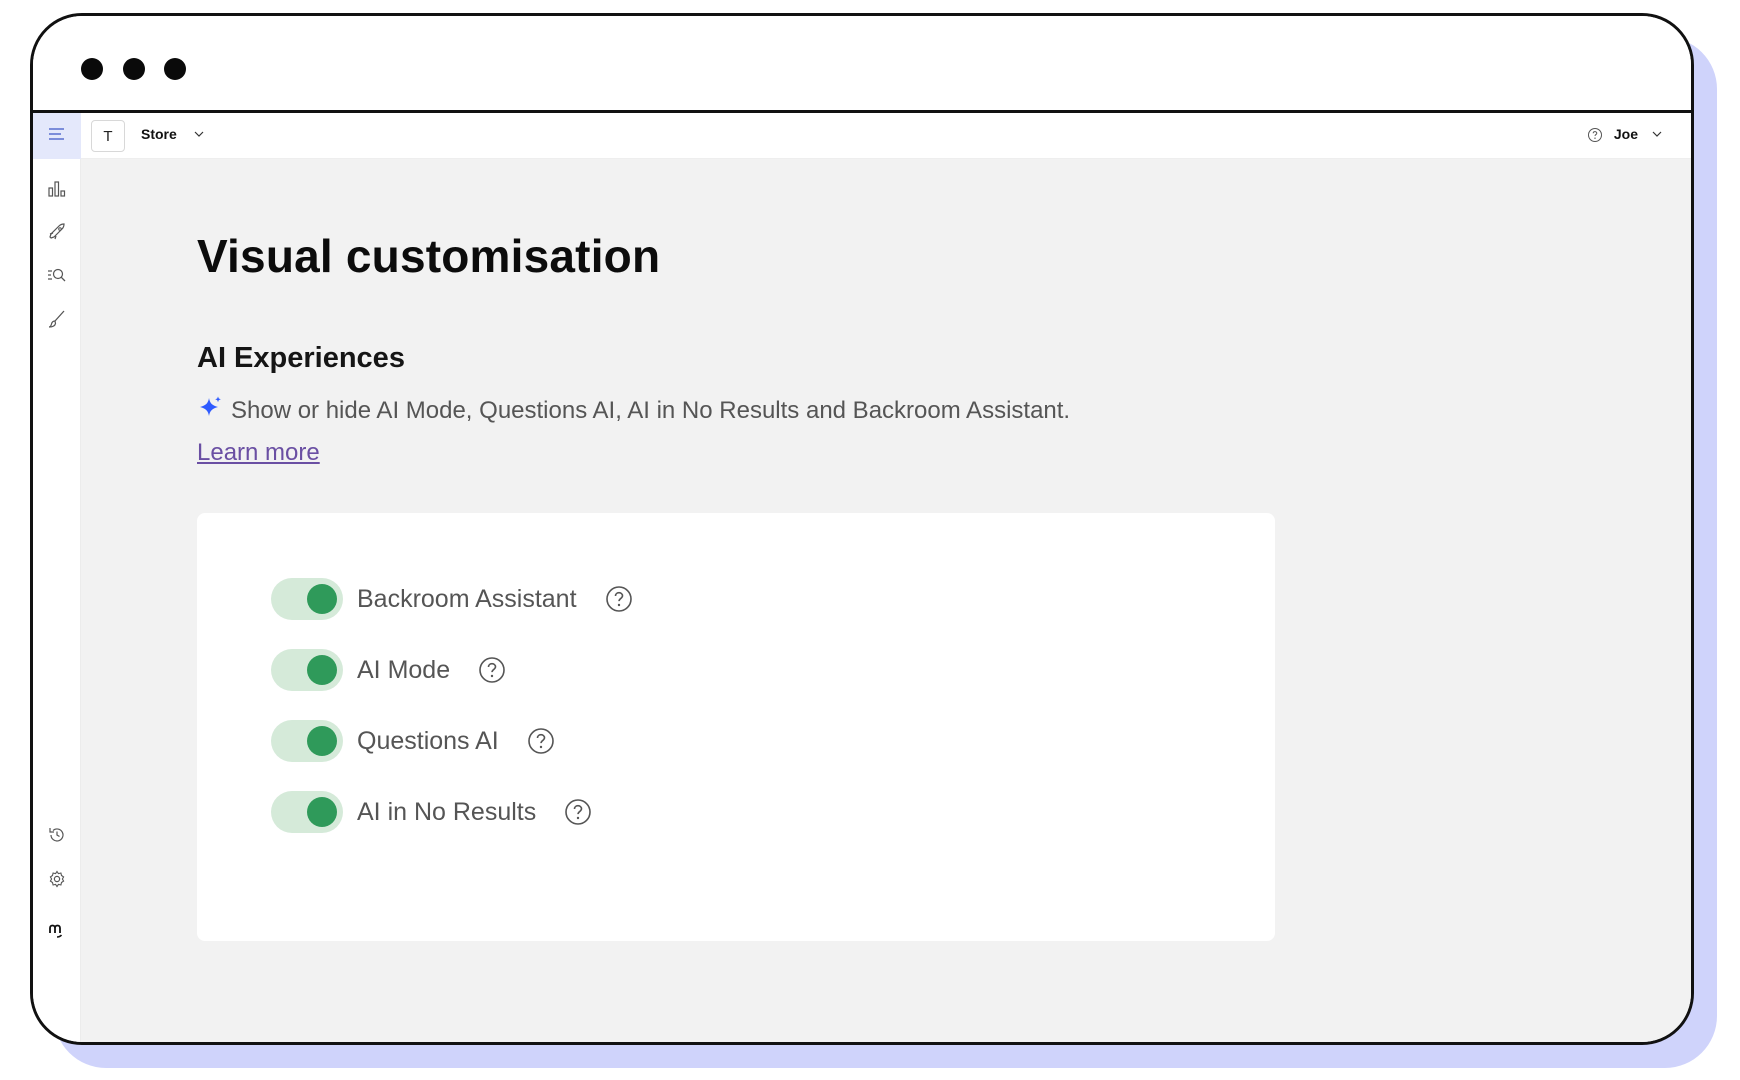 The height and width of the screenshot is (1080, 1740). Describe the element at coordinates (108, 136) in the screenshot. I see `store-avatar: T` at that location.